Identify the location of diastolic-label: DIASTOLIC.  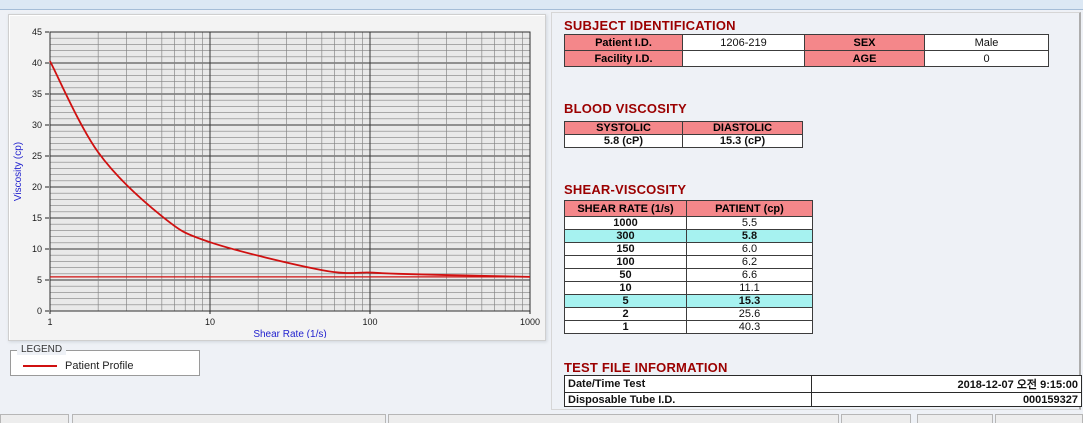
(742, 128).